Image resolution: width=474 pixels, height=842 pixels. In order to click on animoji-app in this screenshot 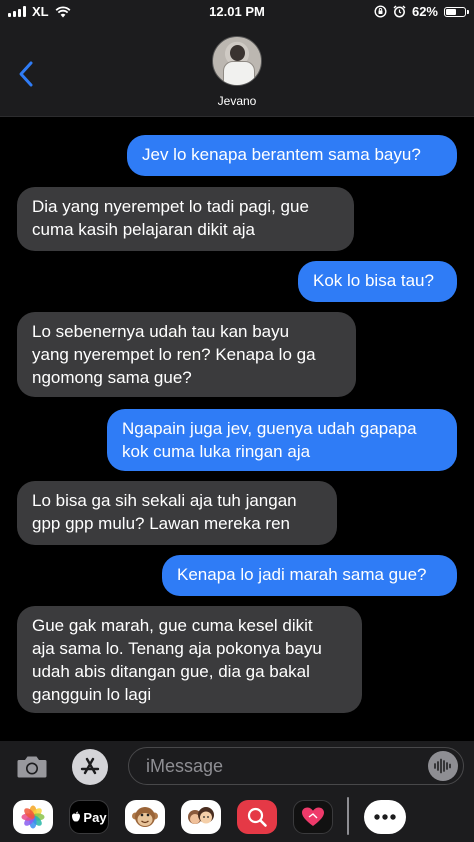, I will do `click(145, 817)`.